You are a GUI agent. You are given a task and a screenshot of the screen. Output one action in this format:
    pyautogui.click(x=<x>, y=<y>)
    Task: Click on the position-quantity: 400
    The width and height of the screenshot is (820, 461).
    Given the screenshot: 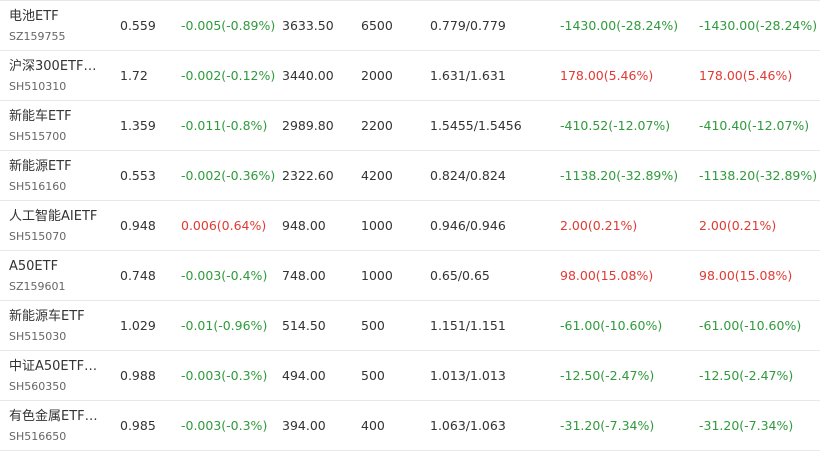 What is the action you would take?
    pyautogui.click(x=373, y=425)
    